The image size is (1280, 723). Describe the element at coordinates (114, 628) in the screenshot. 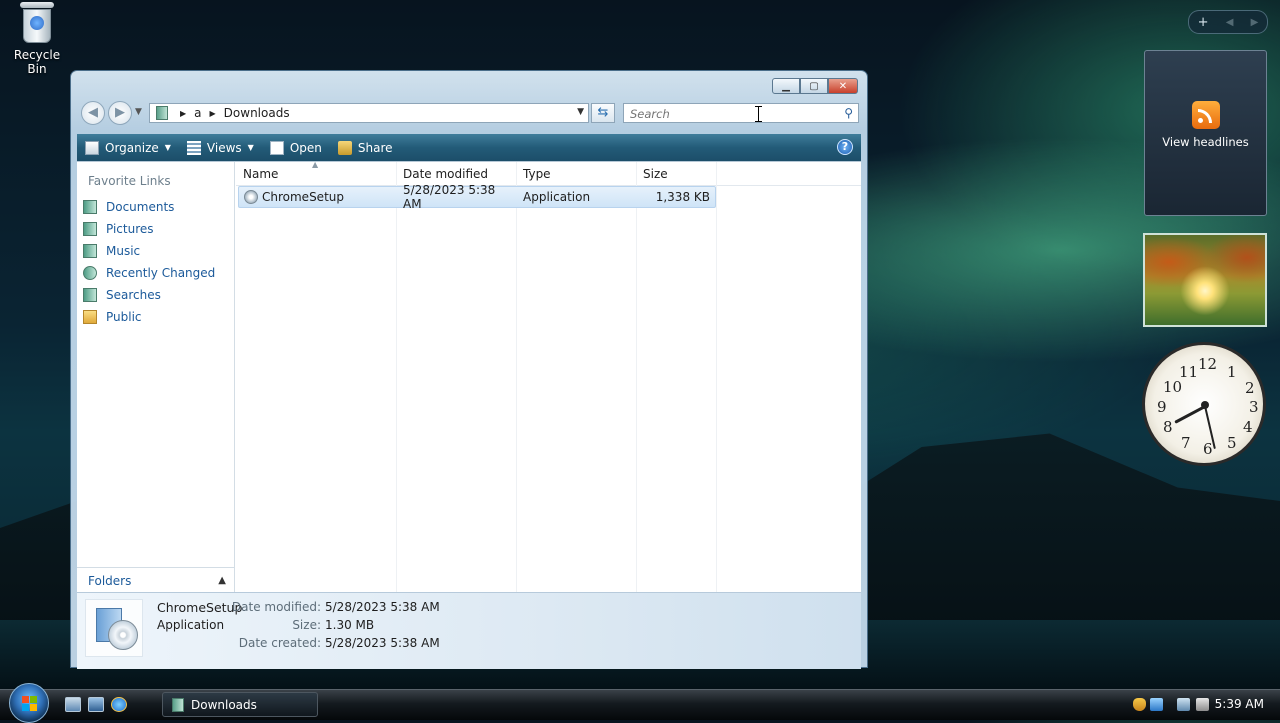

I see `setup-application-icon` at that location.